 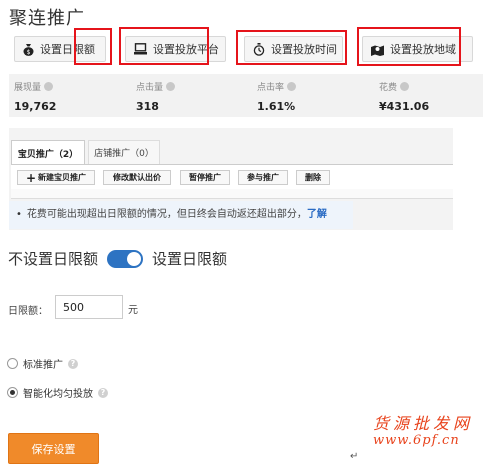 I want to click on stat-clicks: 点击量 318, so click(x=156, y=96).